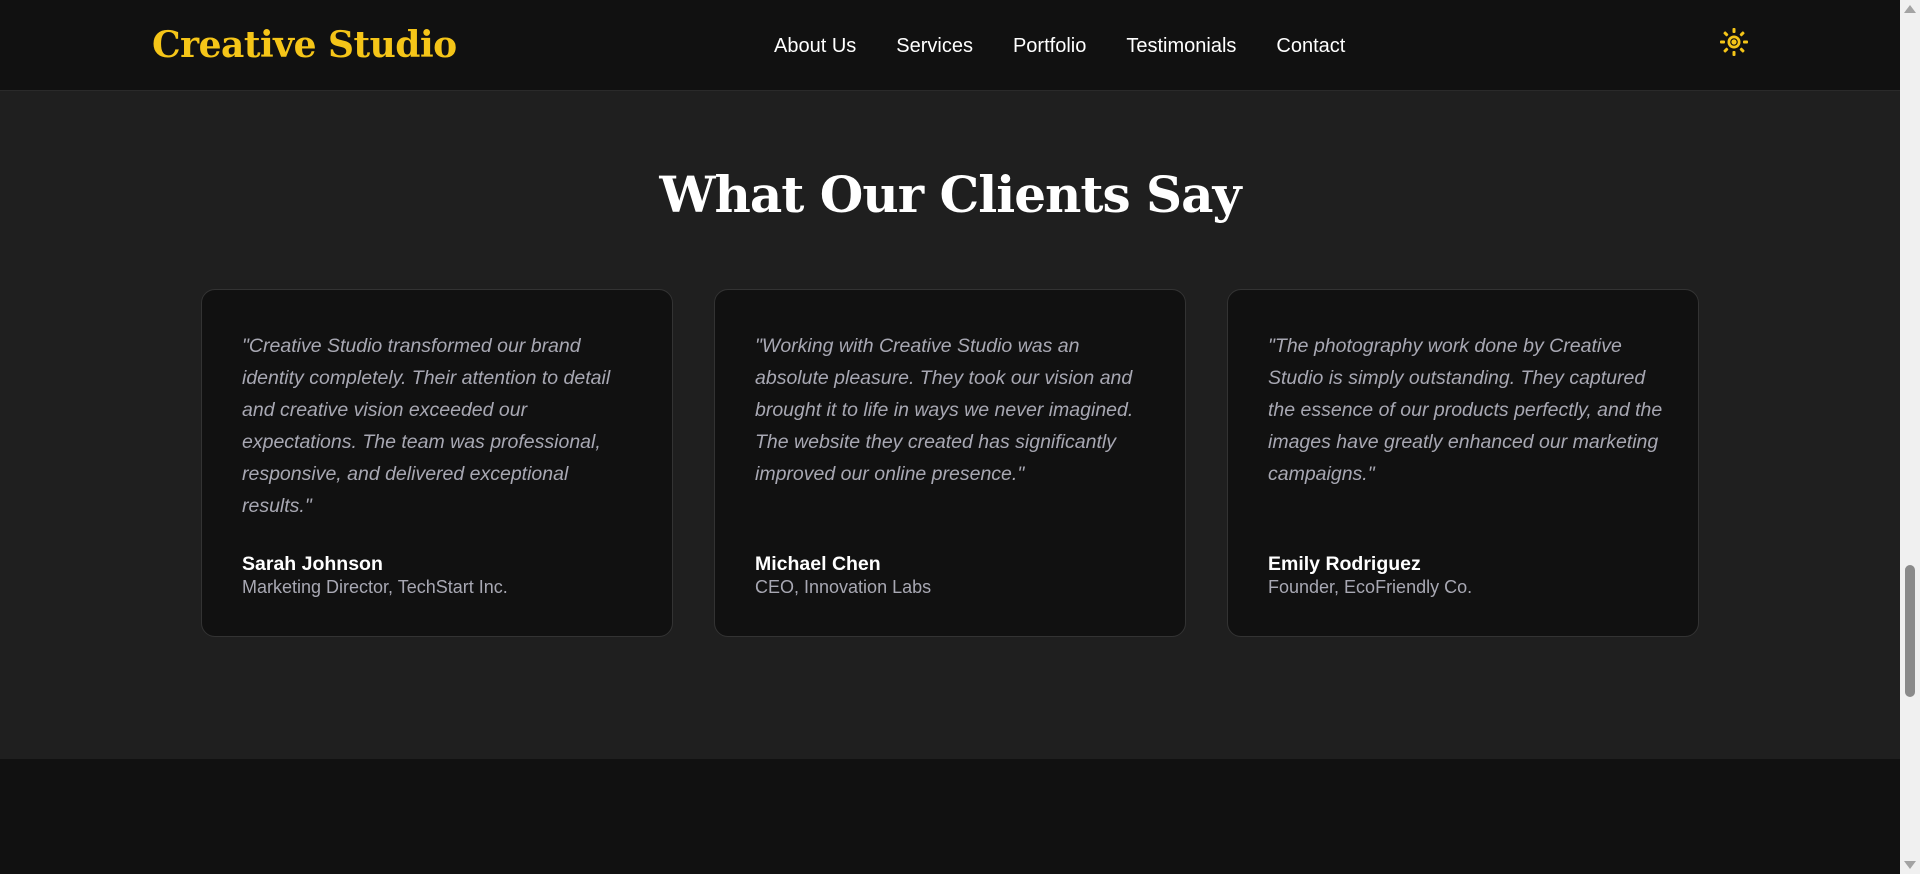 The width and height of the screenshot is (1920, 874). Describe the element at coordinates (375, 587) in the screenshot. I see `author-role: Marketing Director, TechStart Inc.` at that location.